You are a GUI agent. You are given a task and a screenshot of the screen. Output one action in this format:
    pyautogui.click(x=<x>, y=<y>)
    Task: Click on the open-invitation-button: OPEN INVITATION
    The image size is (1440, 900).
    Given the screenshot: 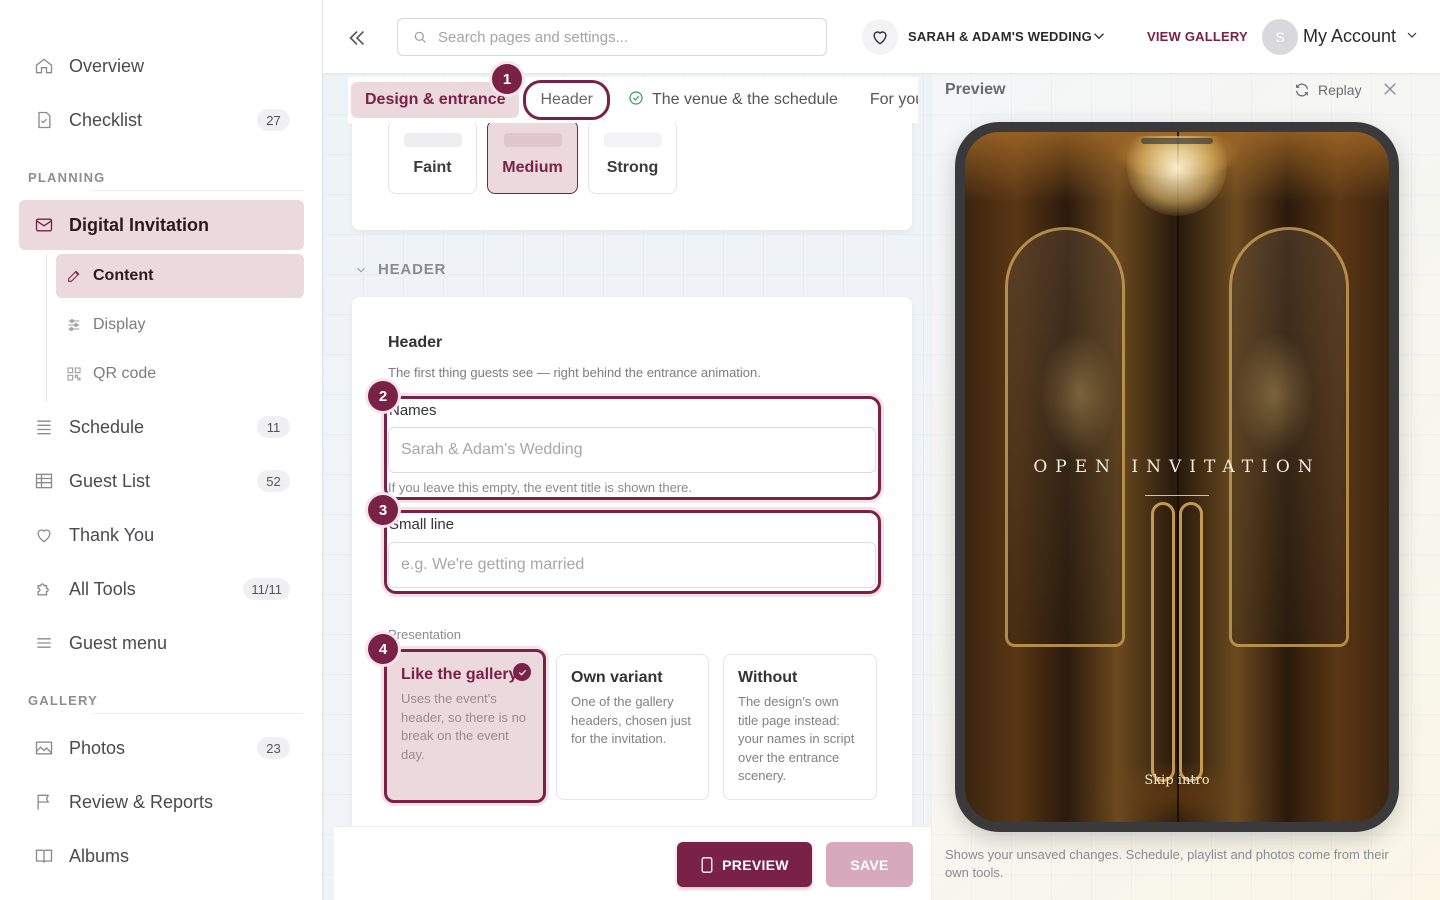 What is the action you would take?
    pyautogui.click(x=1177, y=467)
    